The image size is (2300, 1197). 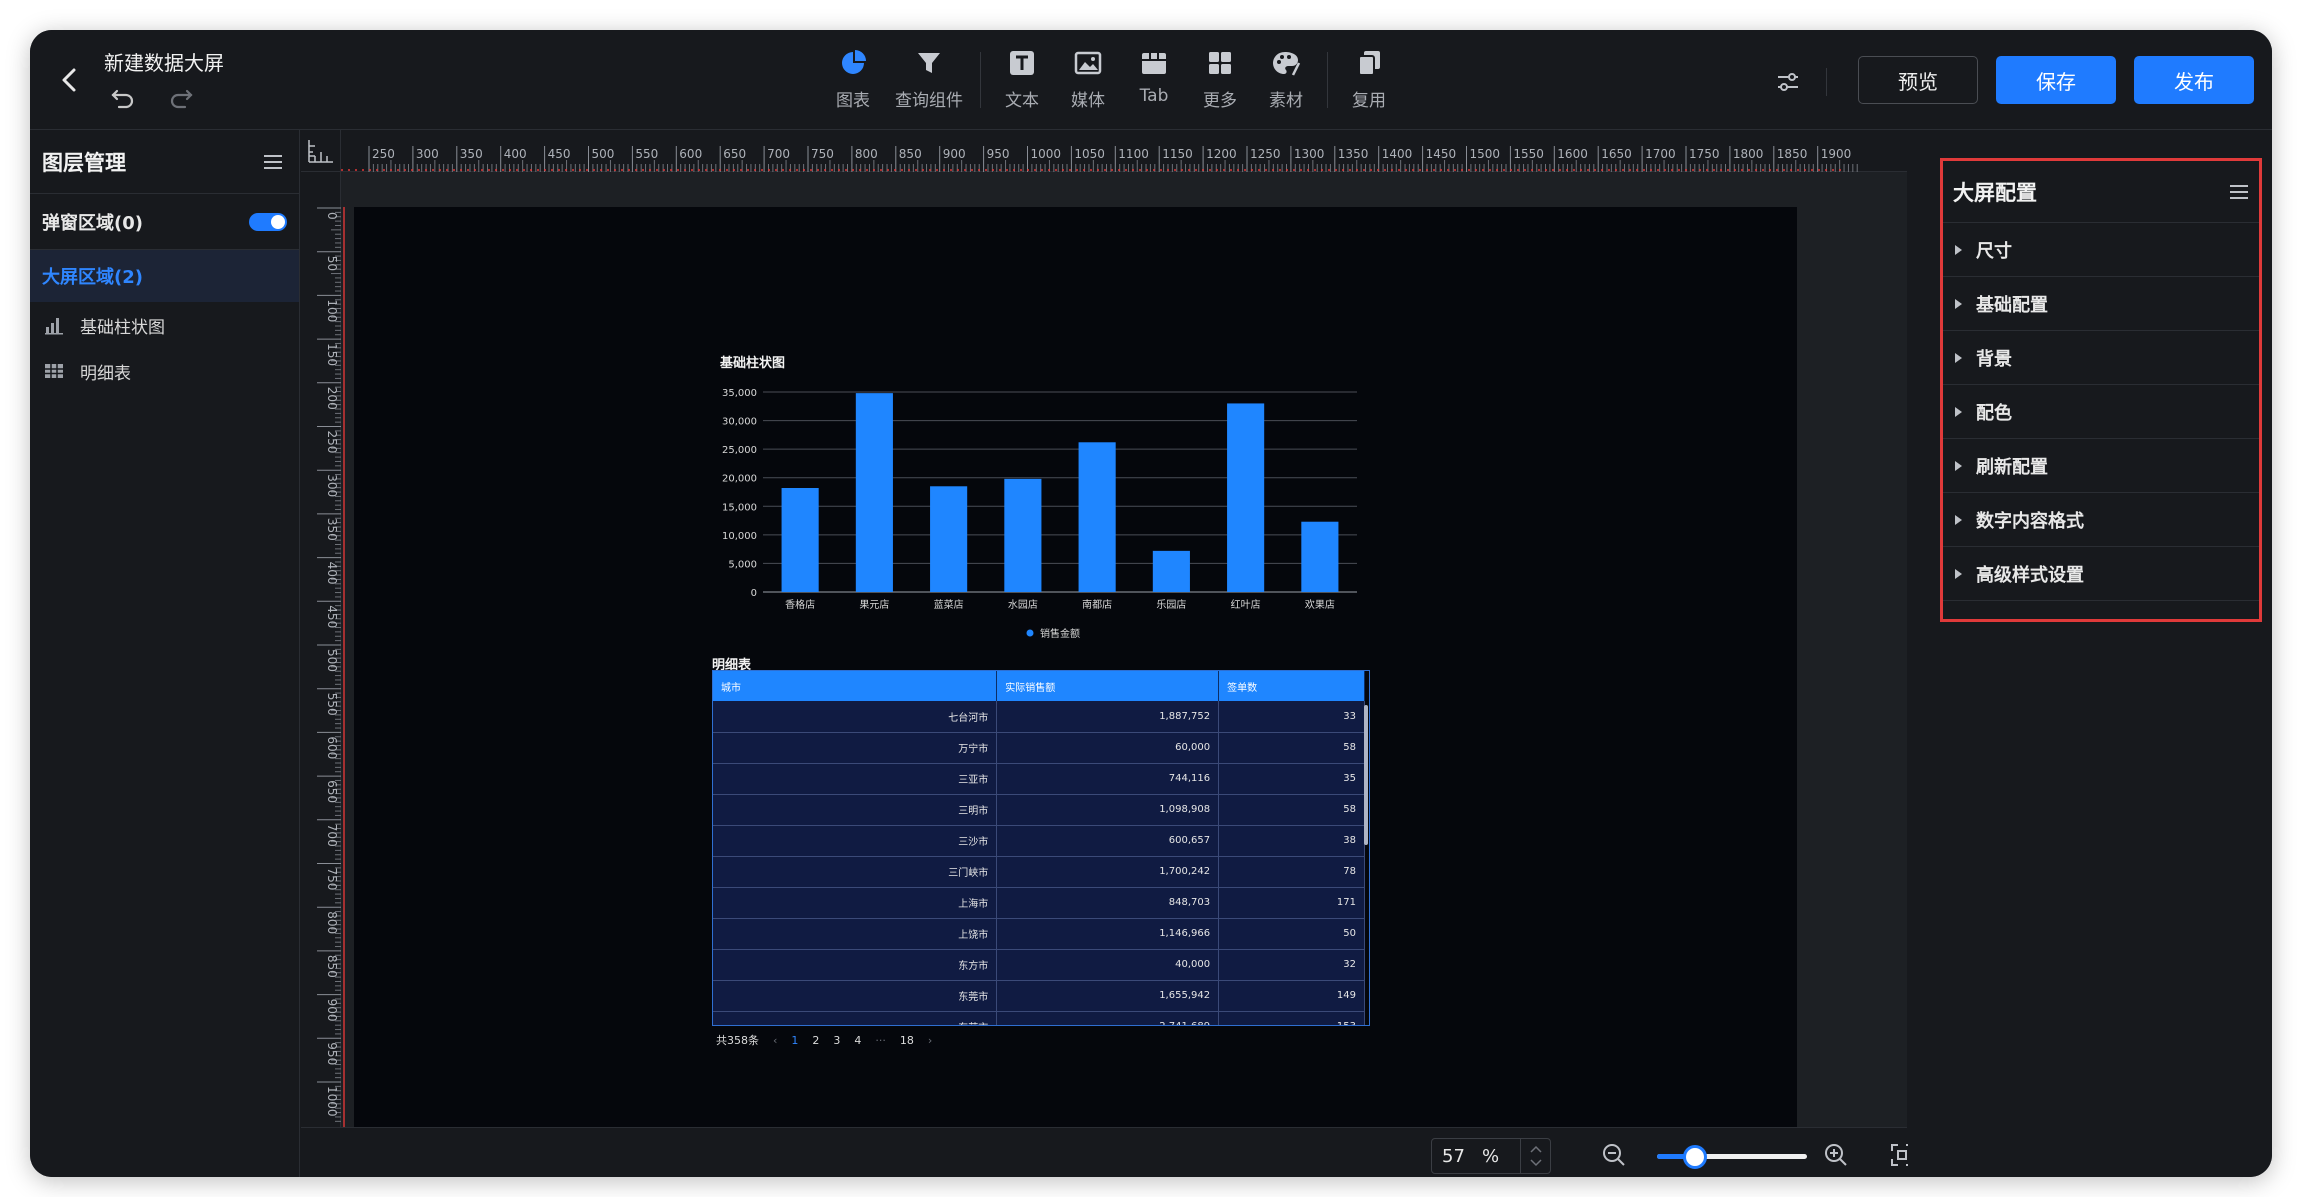 What do you see at coordinates (2101, 574) in the screenshot?
I see `config-section-advanced-style: 高级样式设置` at bounding box center [2101, 574].